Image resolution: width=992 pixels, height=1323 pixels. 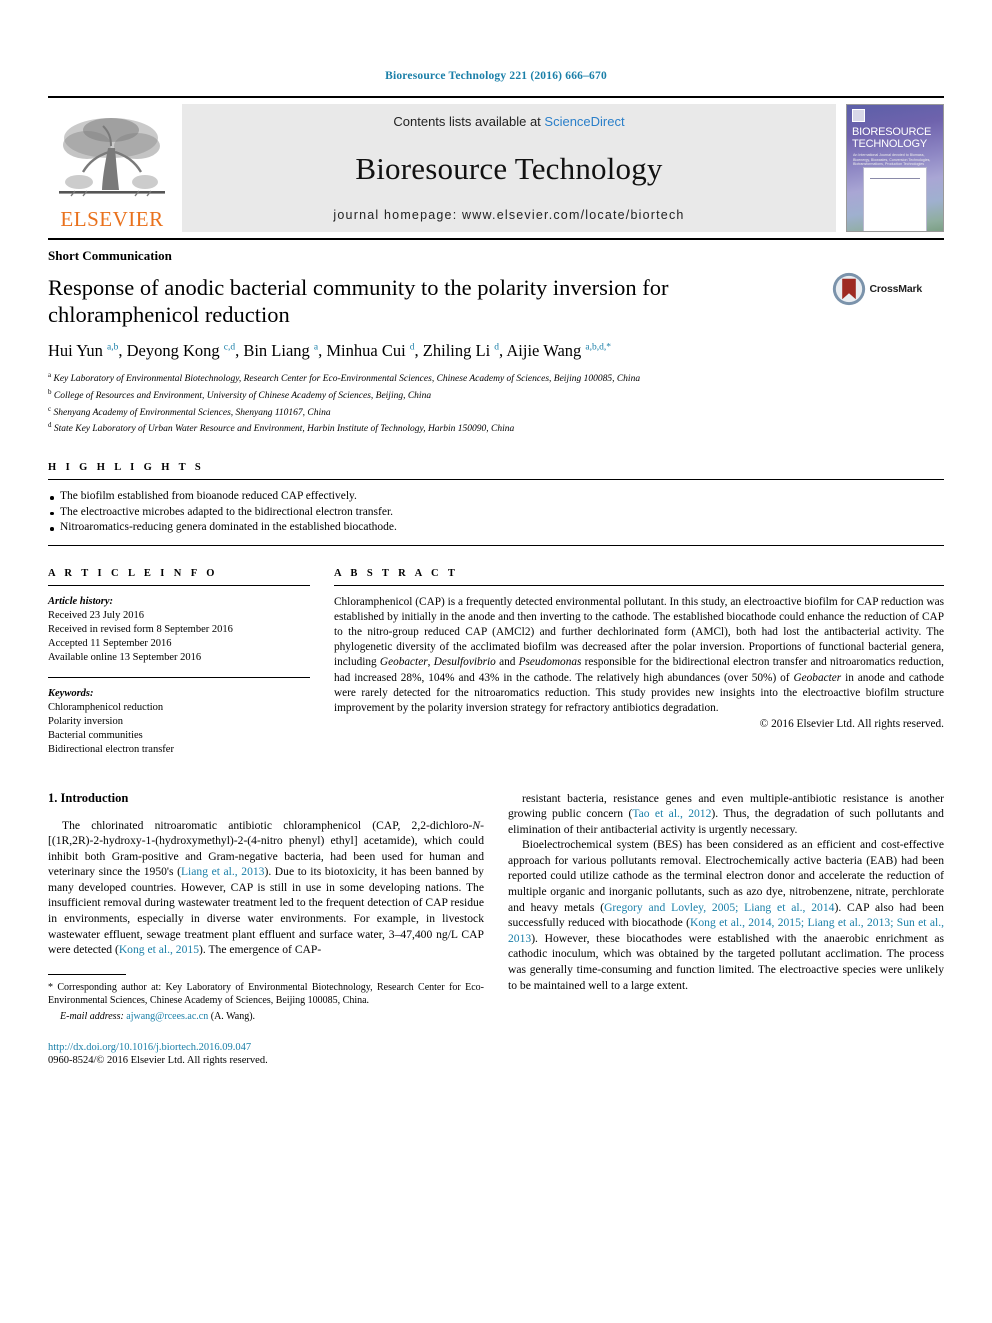 I want to click on elsevier-logo: ELSEVIER, so click(x=112, y=168).